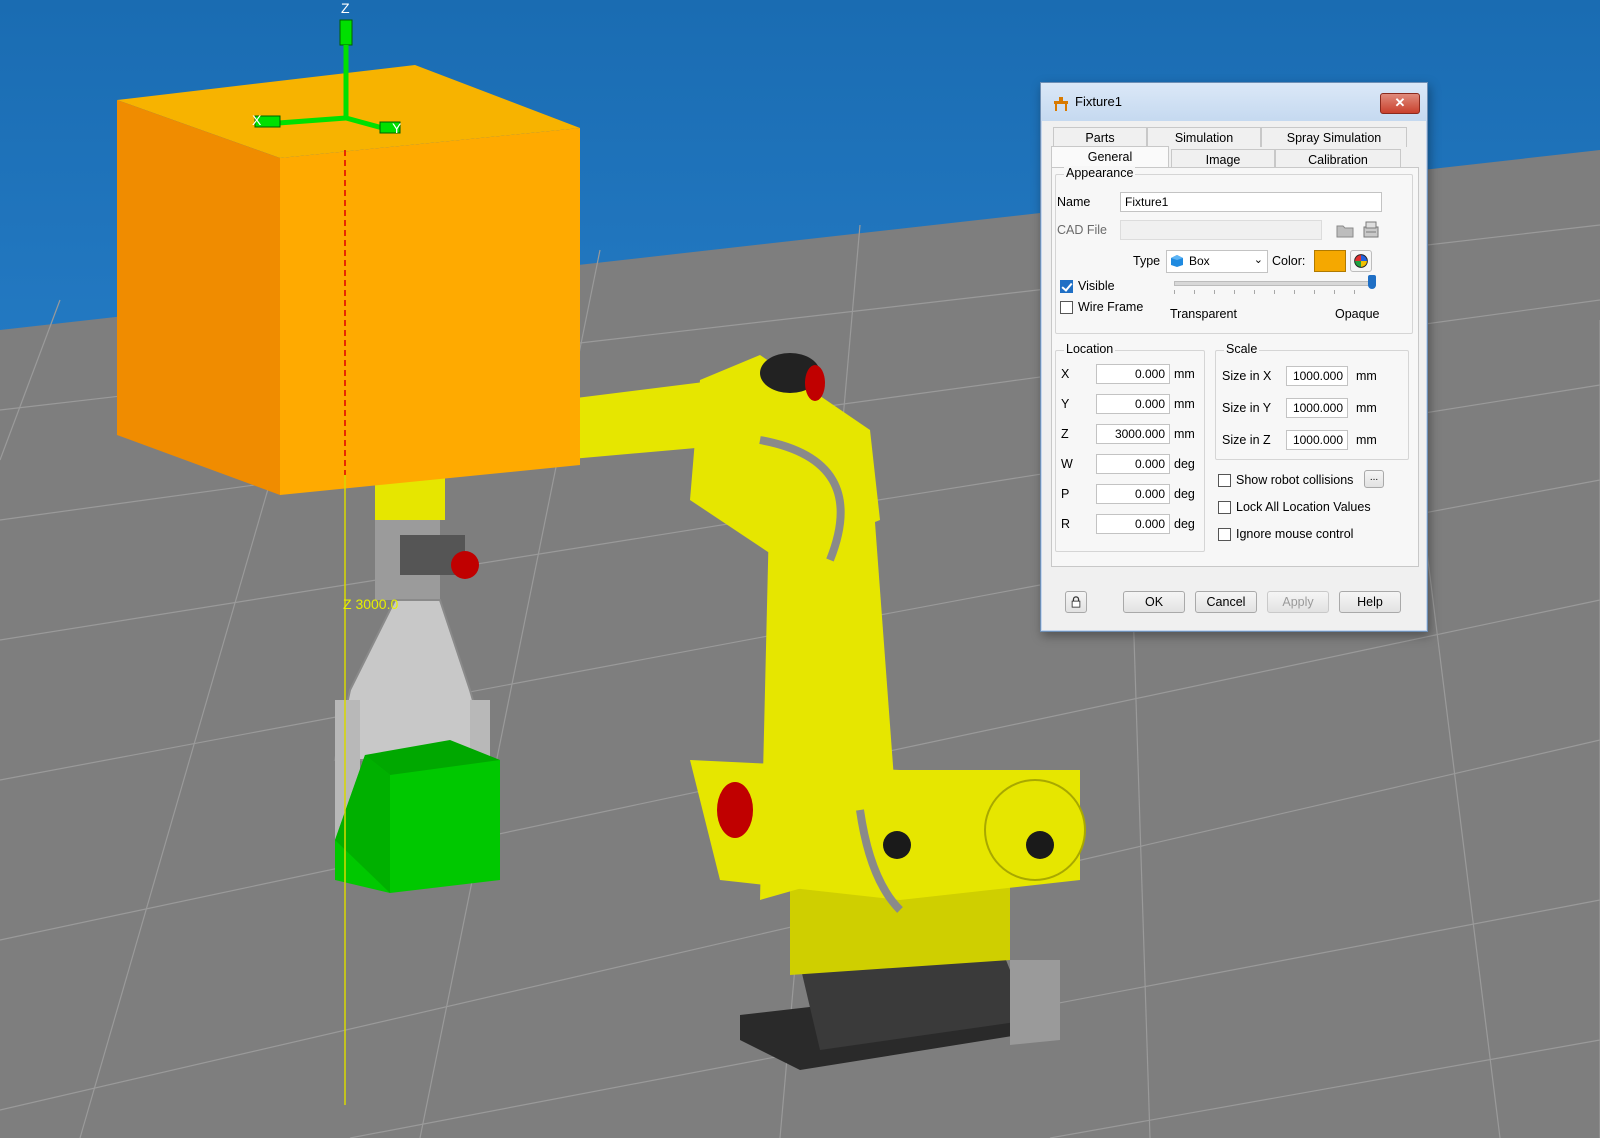  I want to click on size-y-unit: mm, so click(1366, 408).